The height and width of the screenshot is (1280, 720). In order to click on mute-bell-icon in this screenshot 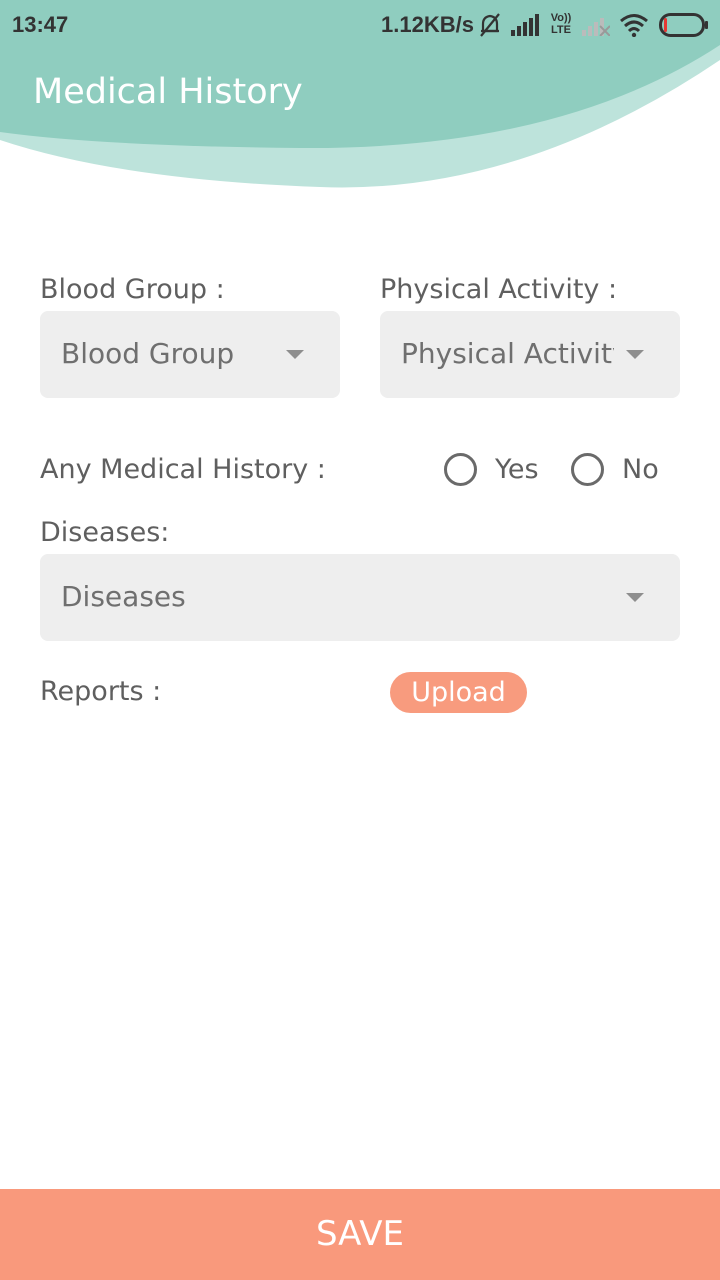, I will do `click(490, 25)`.